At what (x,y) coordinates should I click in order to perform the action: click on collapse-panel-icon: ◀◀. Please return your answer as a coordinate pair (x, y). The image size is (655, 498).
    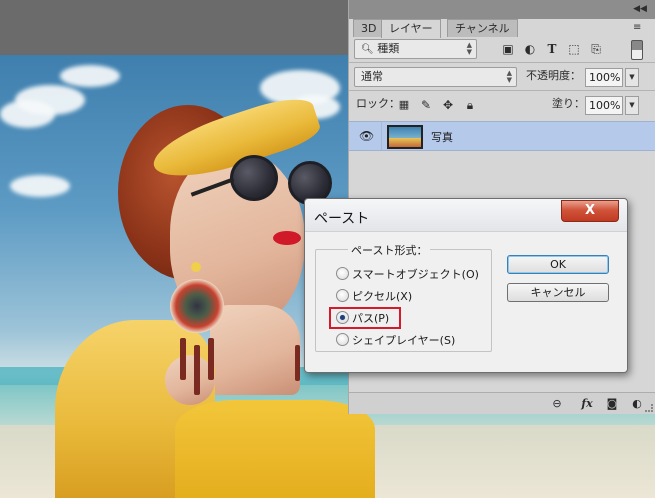
    Looking at the image, I should click on (640, 9).